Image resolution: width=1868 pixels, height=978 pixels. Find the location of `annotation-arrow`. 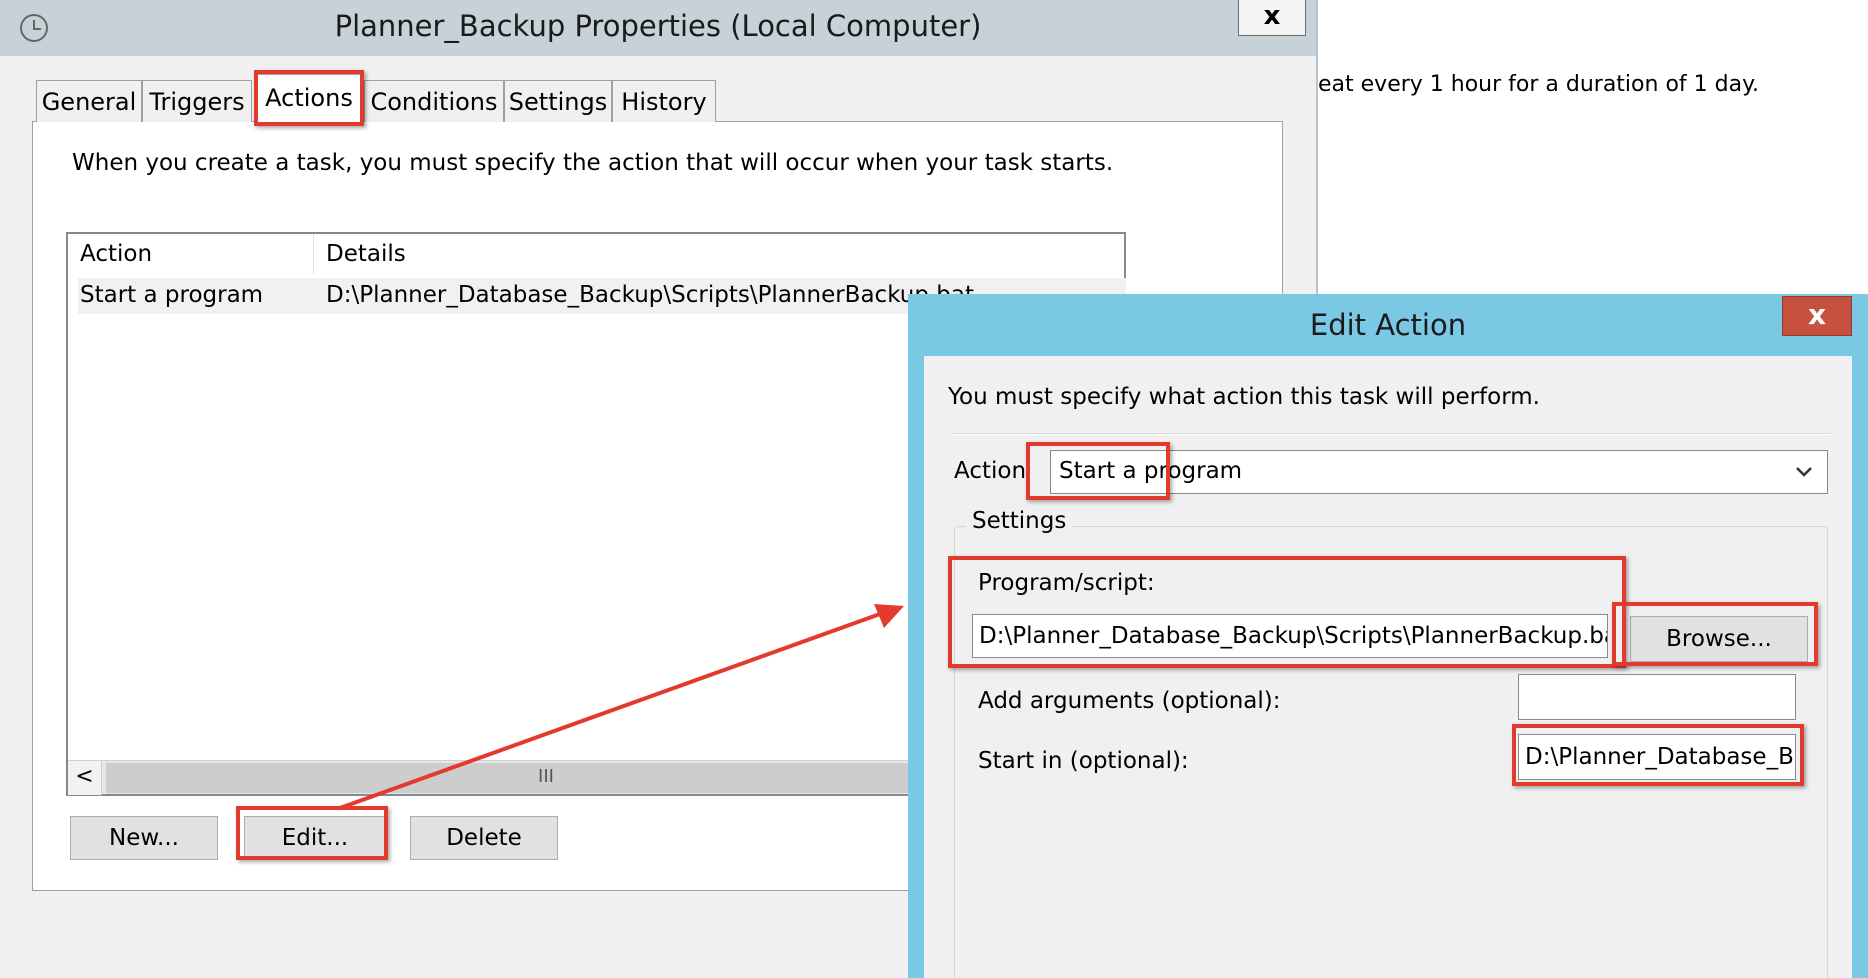

annotation-arrow is located at coordinates (621, 707).